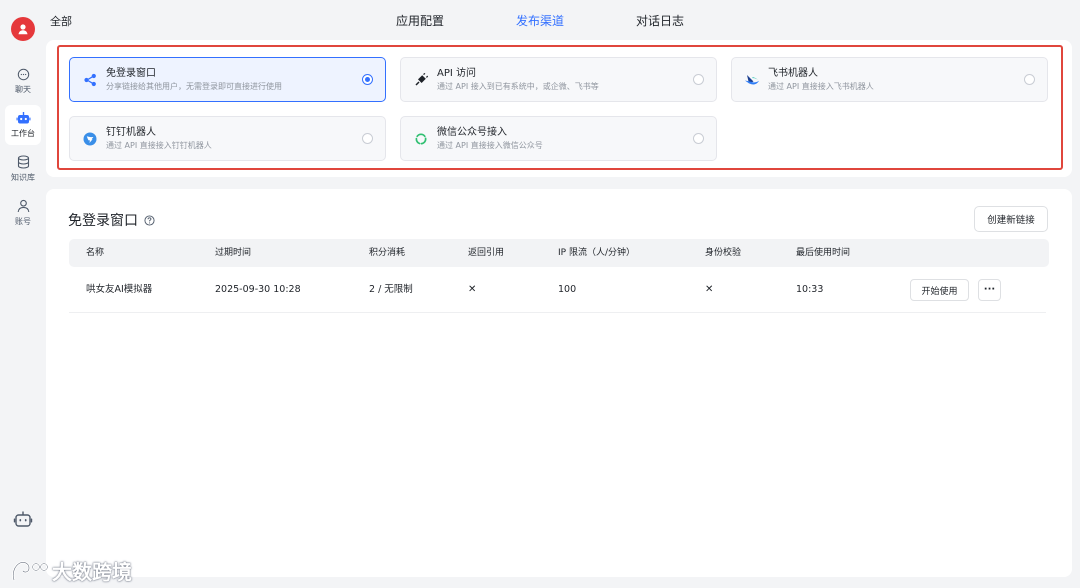 This screenshot has height=588, width=1080. What do you see at coordinates (23, 89) in the screenshot?
I see `sidebar-item-label: 聊天` at bounding box center [23, 89].